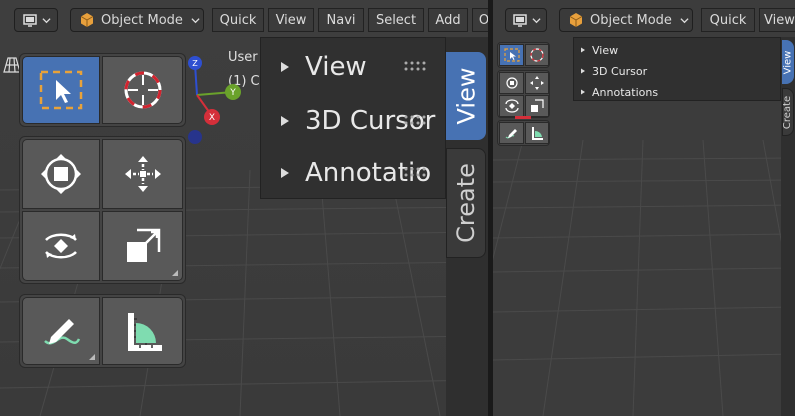  I want to click on panel-label: Annotations, so click(625, 92).